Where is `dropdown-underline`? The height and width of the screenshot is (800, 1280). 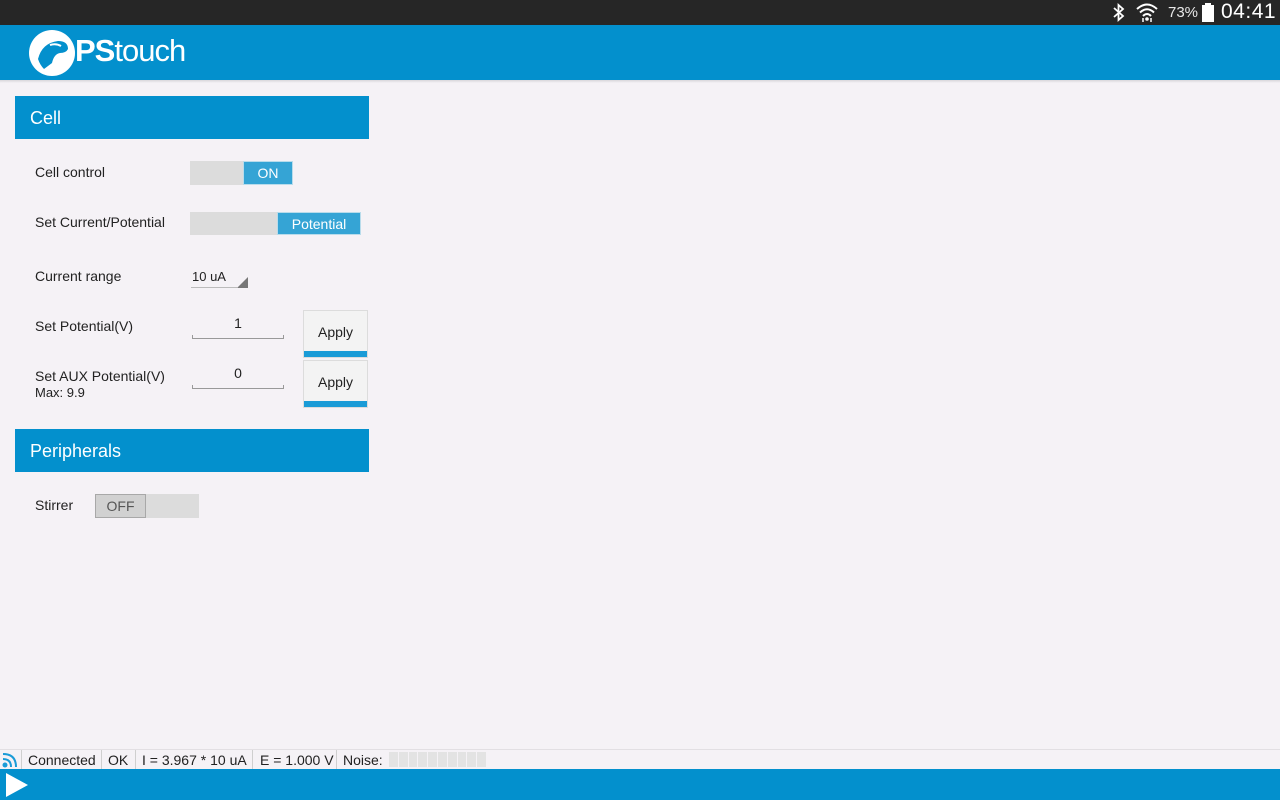 dropdown-underline is located at coordinates (214, 287).